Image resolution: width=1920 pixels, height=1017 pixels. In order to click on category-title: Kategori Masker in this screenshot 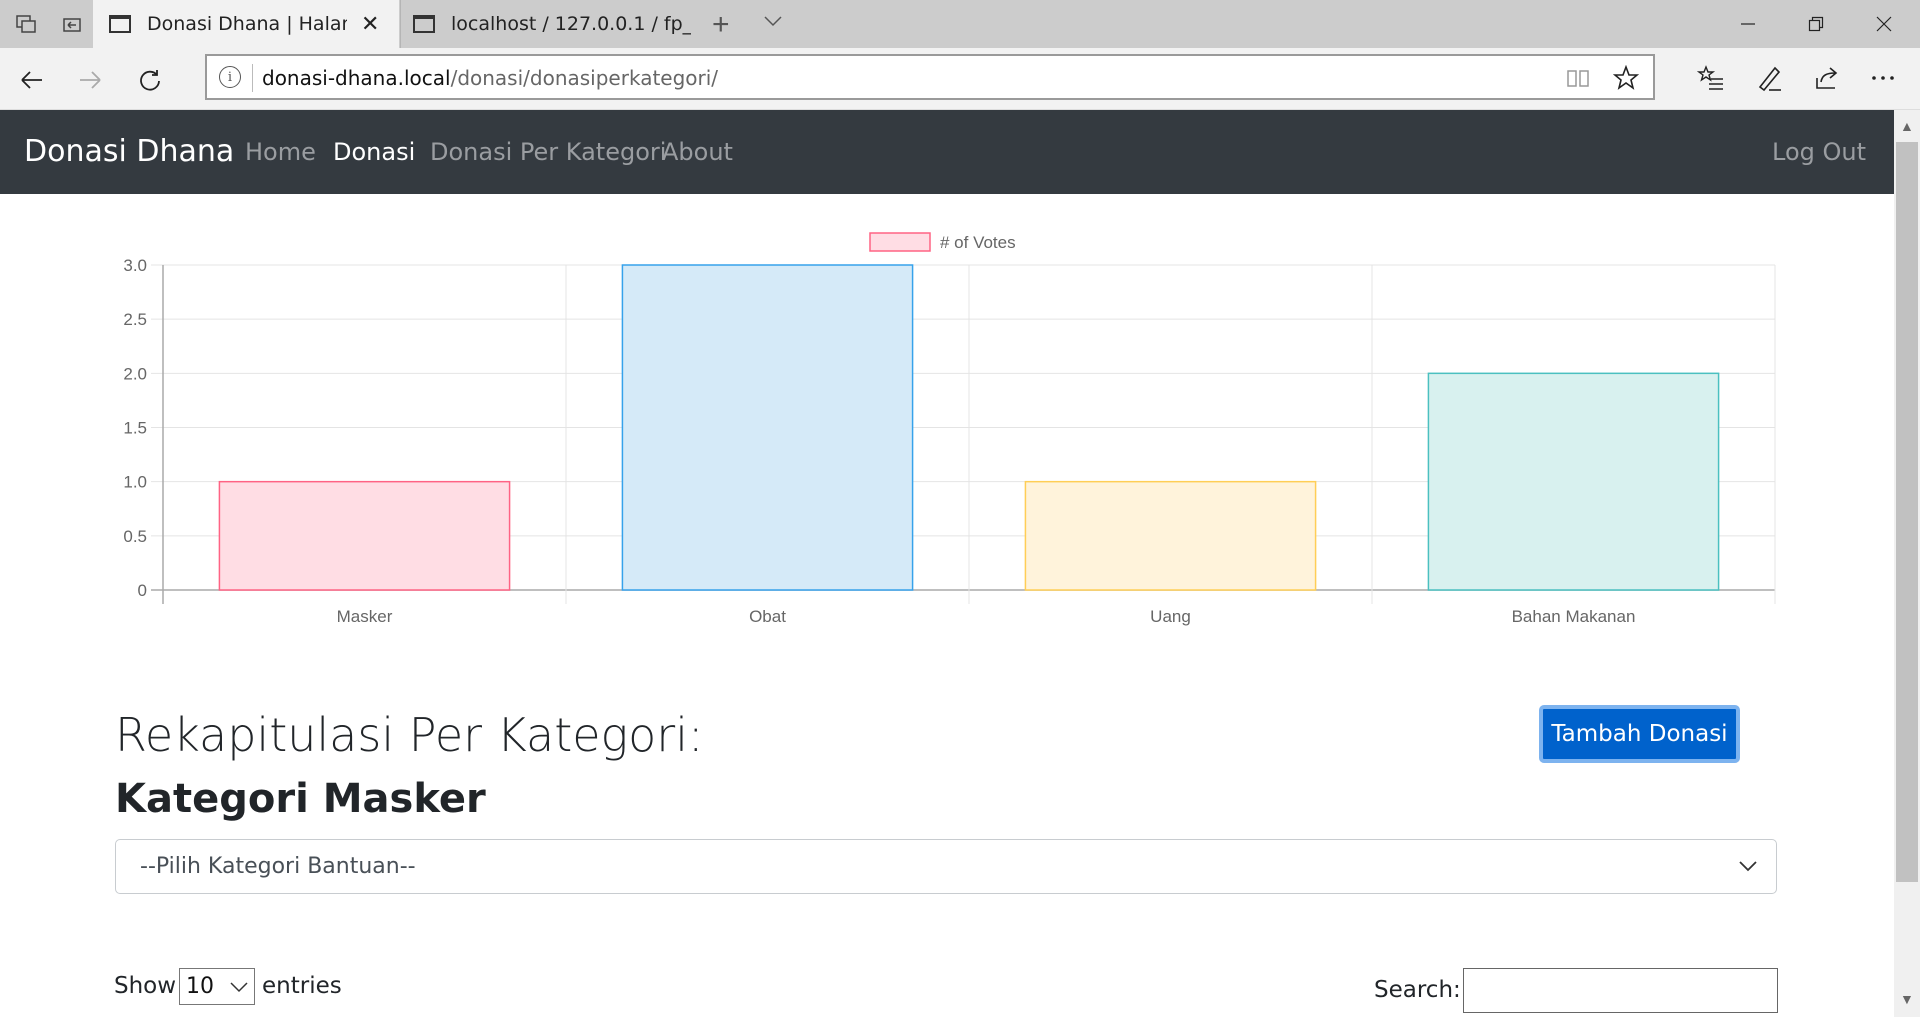, I will do `click(300, 799)`.